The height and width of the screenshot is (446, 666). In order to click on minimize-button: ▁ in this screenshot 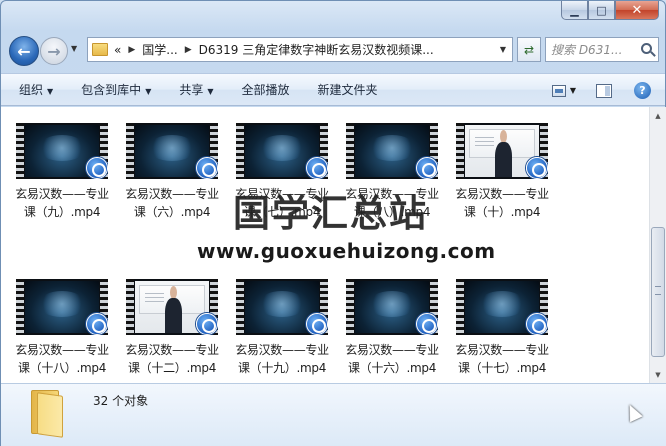, I will do `click(574, 10)`.